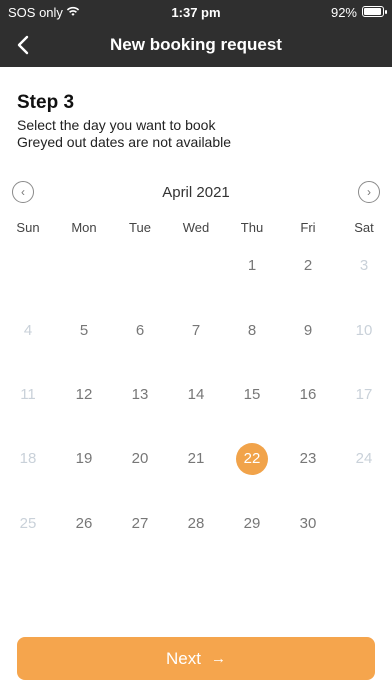 The width and height of the screenshot is (392, 696). Describe the element at coordinates (28, 227) in the screenshot. I see `weekday-label: Sun` at that location.